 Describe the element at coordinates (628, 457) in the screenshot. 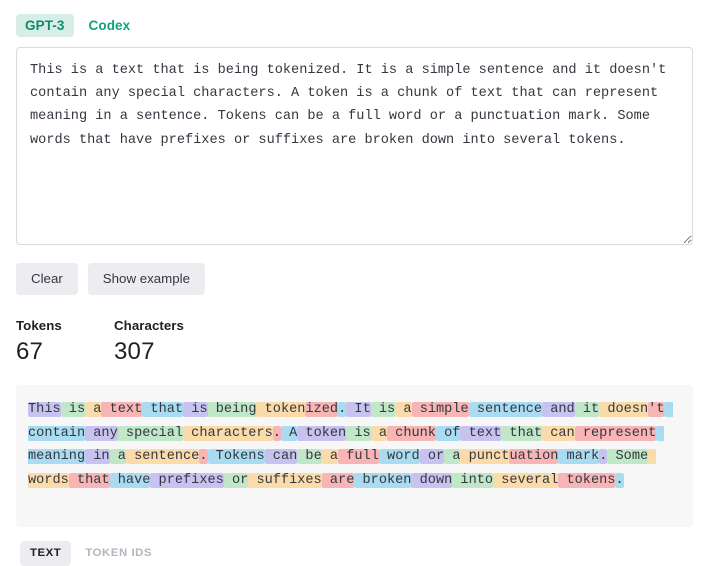

I see `token-chip: Some` at that location.